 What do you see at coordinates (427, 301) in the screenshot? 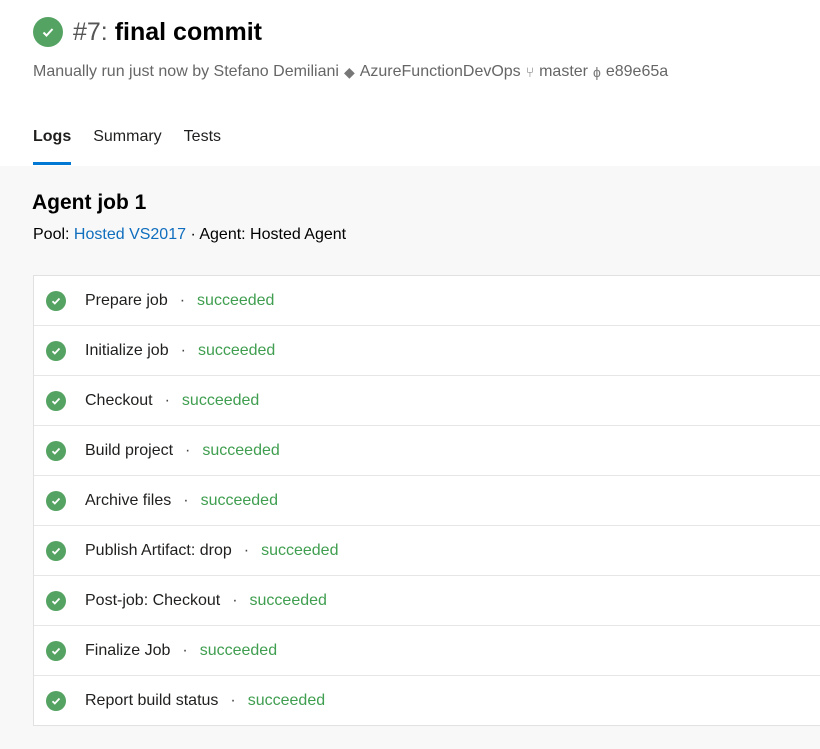
I see `step-row: Prepare job · succeeded` at bounding box center [427, 301].